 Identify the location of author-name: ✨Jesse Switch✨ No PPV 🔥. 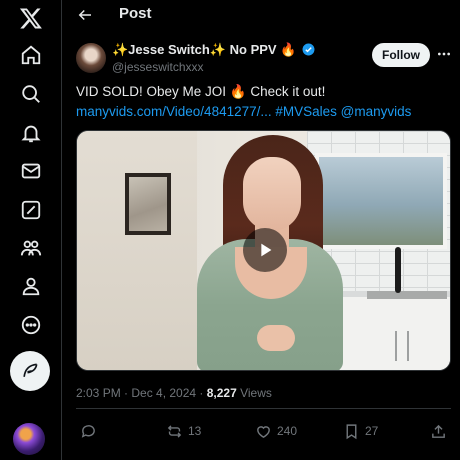
(204, 49).